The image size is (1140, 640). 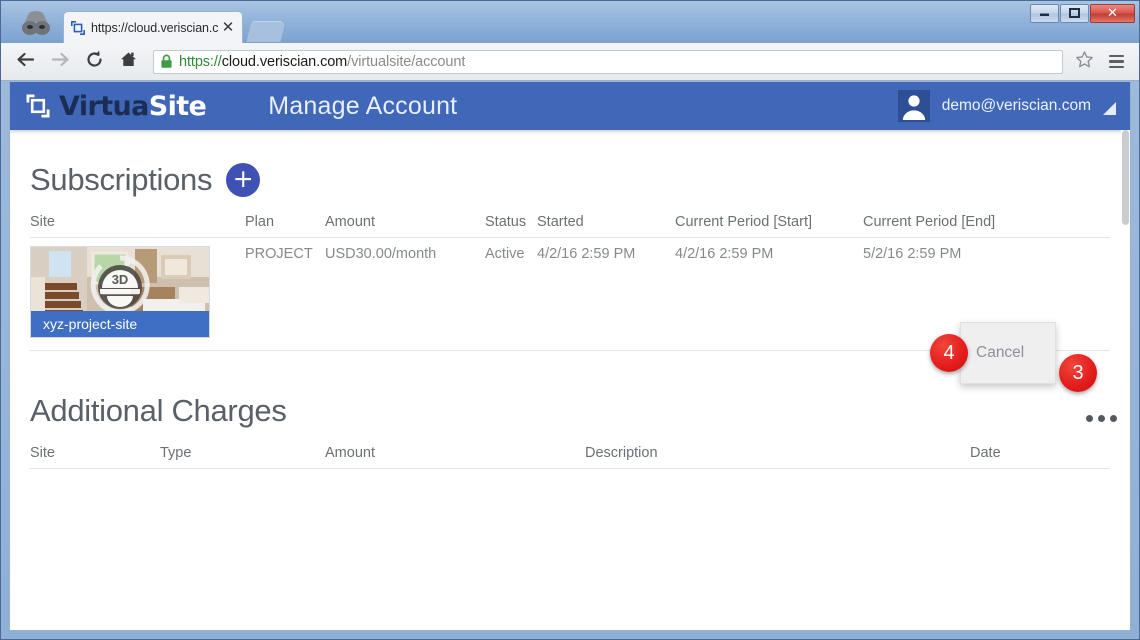 I want to click on avatar, so click(x=913, y=106).